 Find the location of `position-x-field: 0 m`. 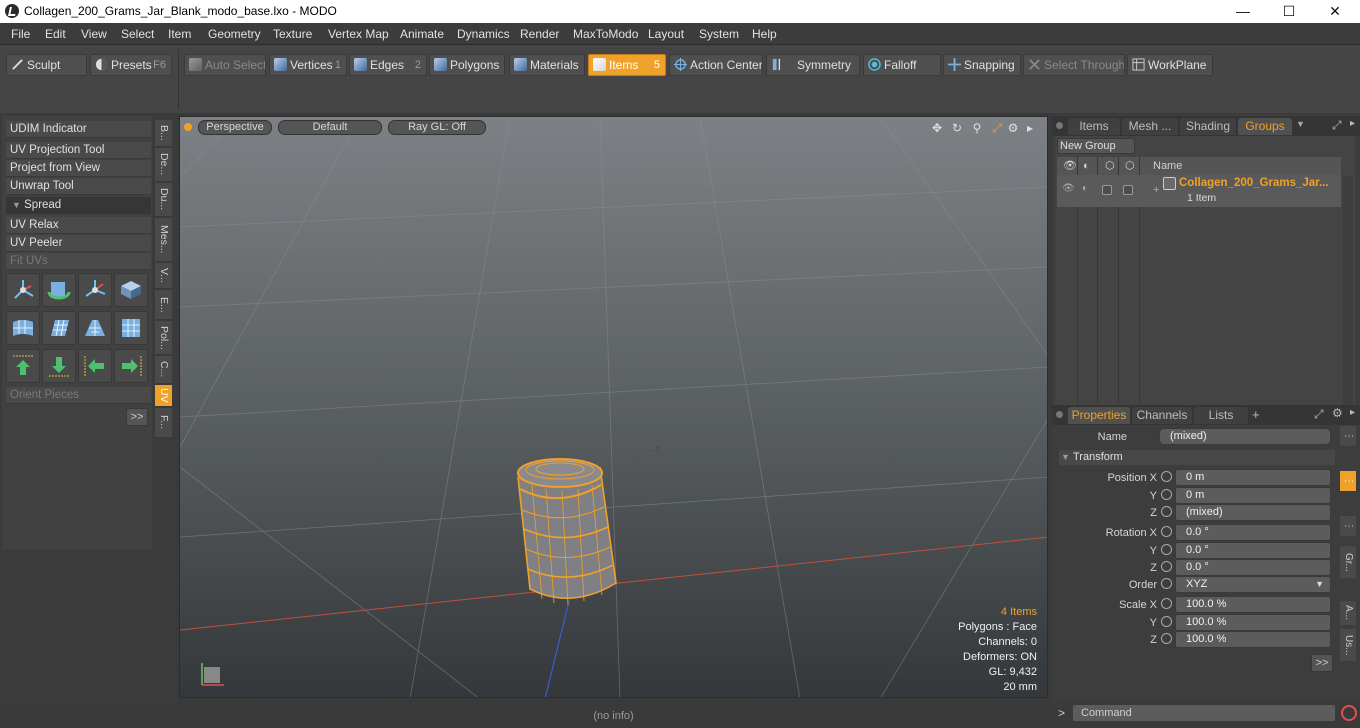

position-x-field: 0 m is located at coordinates (1253, 477).